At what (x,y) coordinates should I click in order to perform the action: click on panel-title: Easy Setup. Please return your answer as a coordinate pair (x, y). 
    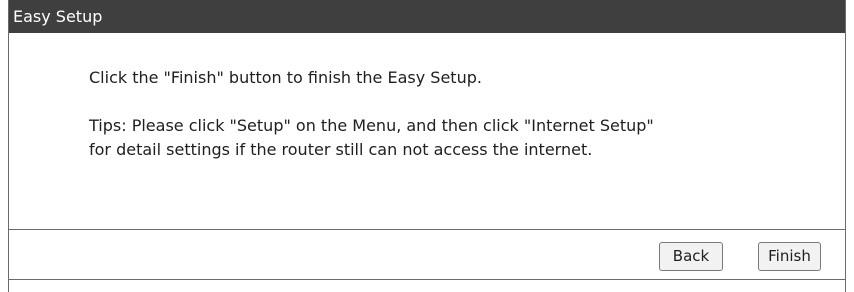
    Looking at the image, I should click on (427, 16).